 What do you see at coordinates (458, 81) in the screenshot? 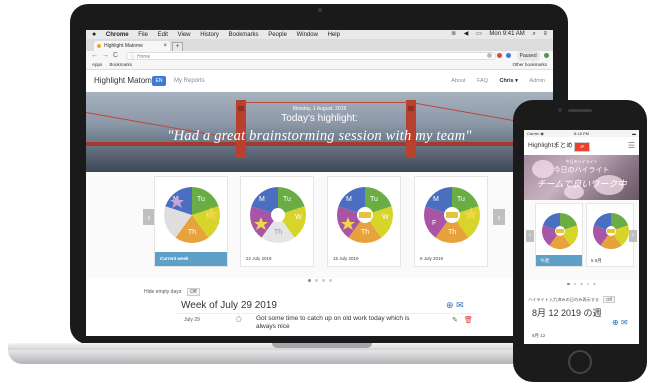
I see `about-link: About` at bounding box center [458, 81].